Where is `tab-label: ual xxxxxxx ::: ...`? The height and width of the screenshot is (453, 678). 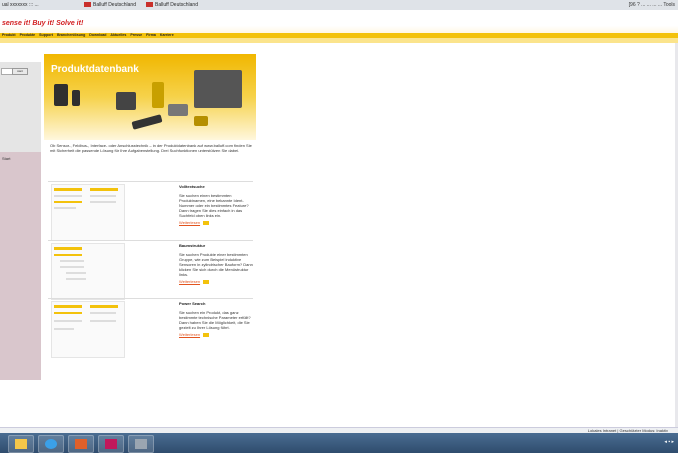 tab-label: ual xxxxxxx ::: ... is located at coordinates (20, 5).